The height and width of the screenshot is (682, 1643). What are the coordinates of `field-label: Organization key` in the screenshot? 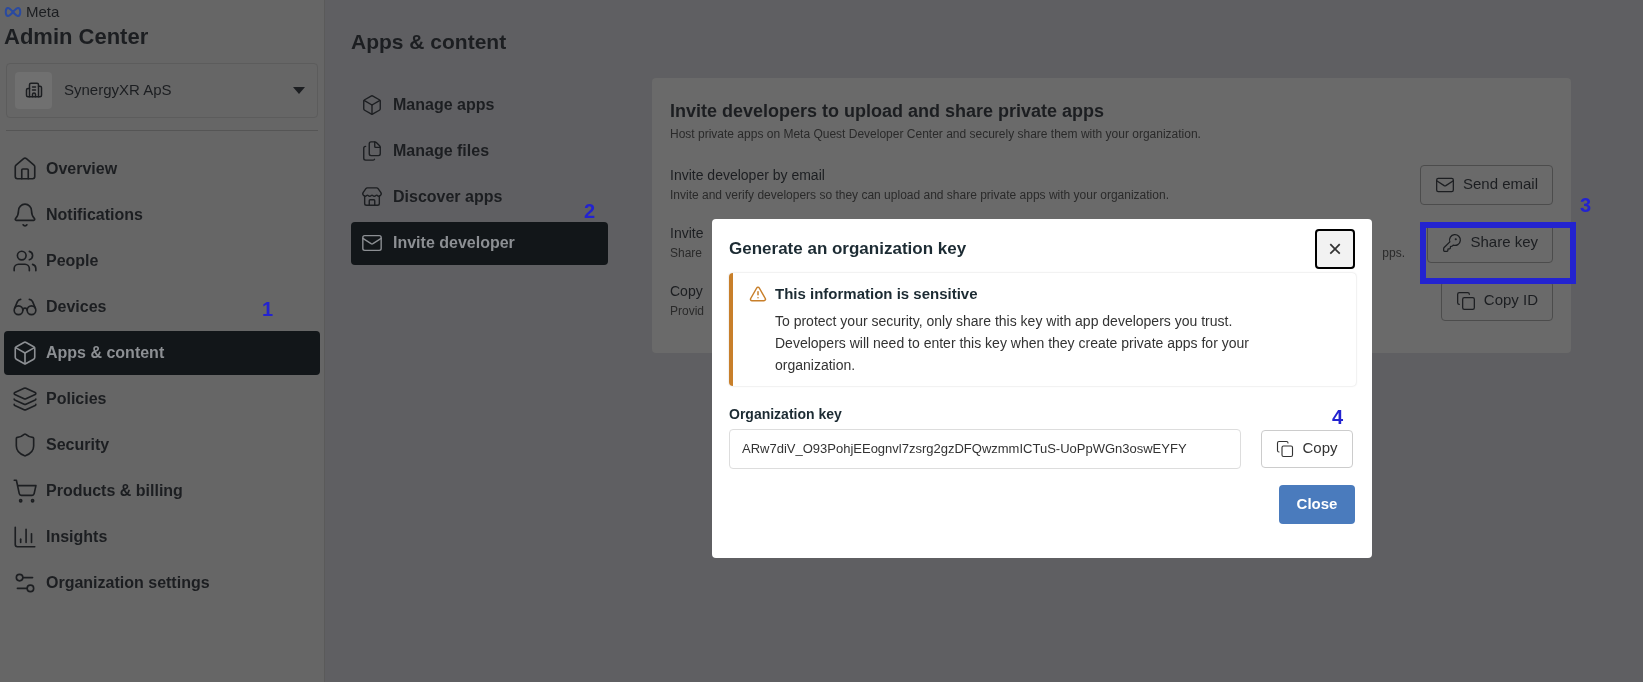 It's located at (785, 414).